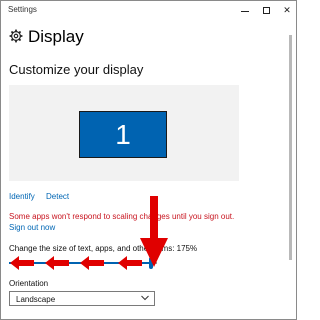  What do you see at coordinates (22, 196) in the screenshot?
I see `identify-link: Identify` at bounding box center [22, 196].